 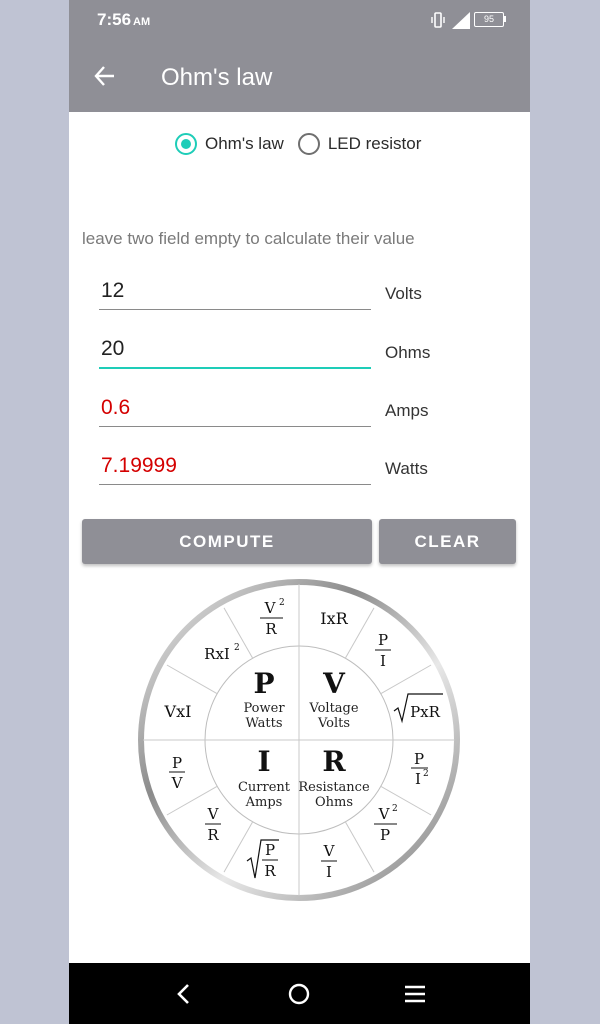 What do you see at coordinates (329, 872) in the screenshot?
I see `formula-v-over-i-den: I` at bounding box center [329, 872].